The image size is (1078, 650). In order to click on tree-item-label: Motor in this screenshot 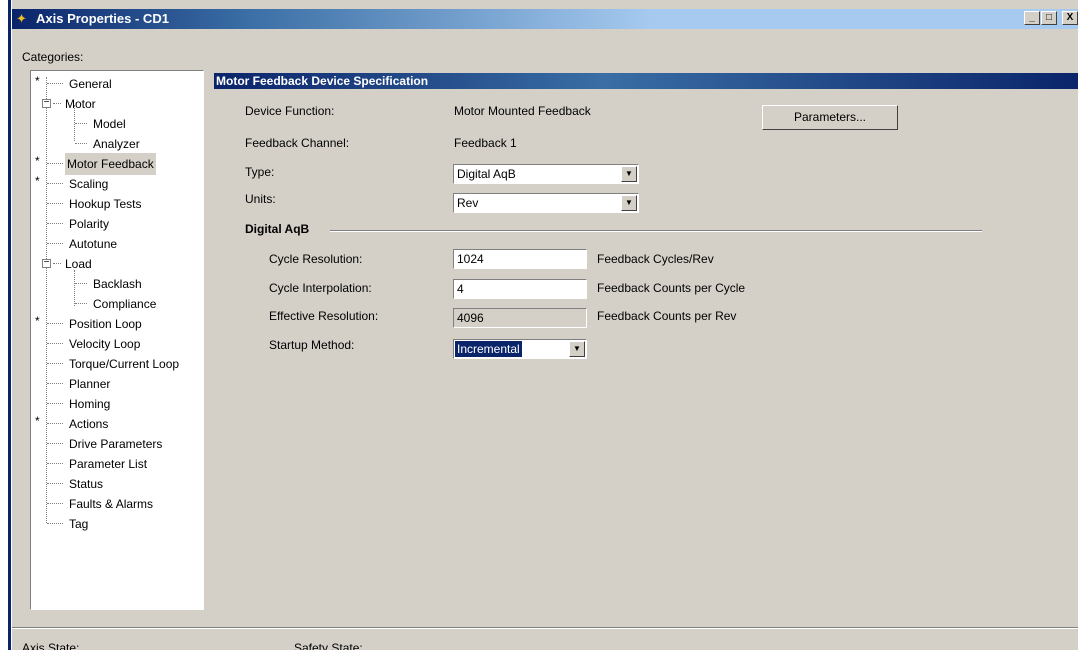, I will do `click(80, 104)`.